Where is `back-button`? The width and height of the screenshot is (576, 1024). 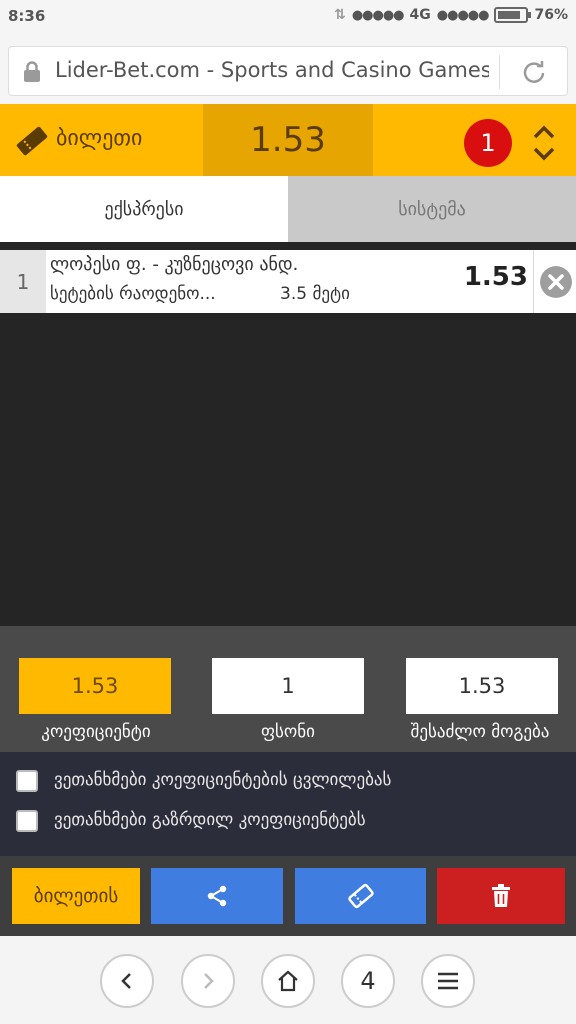 back-button is located at coordinates (127, 981).